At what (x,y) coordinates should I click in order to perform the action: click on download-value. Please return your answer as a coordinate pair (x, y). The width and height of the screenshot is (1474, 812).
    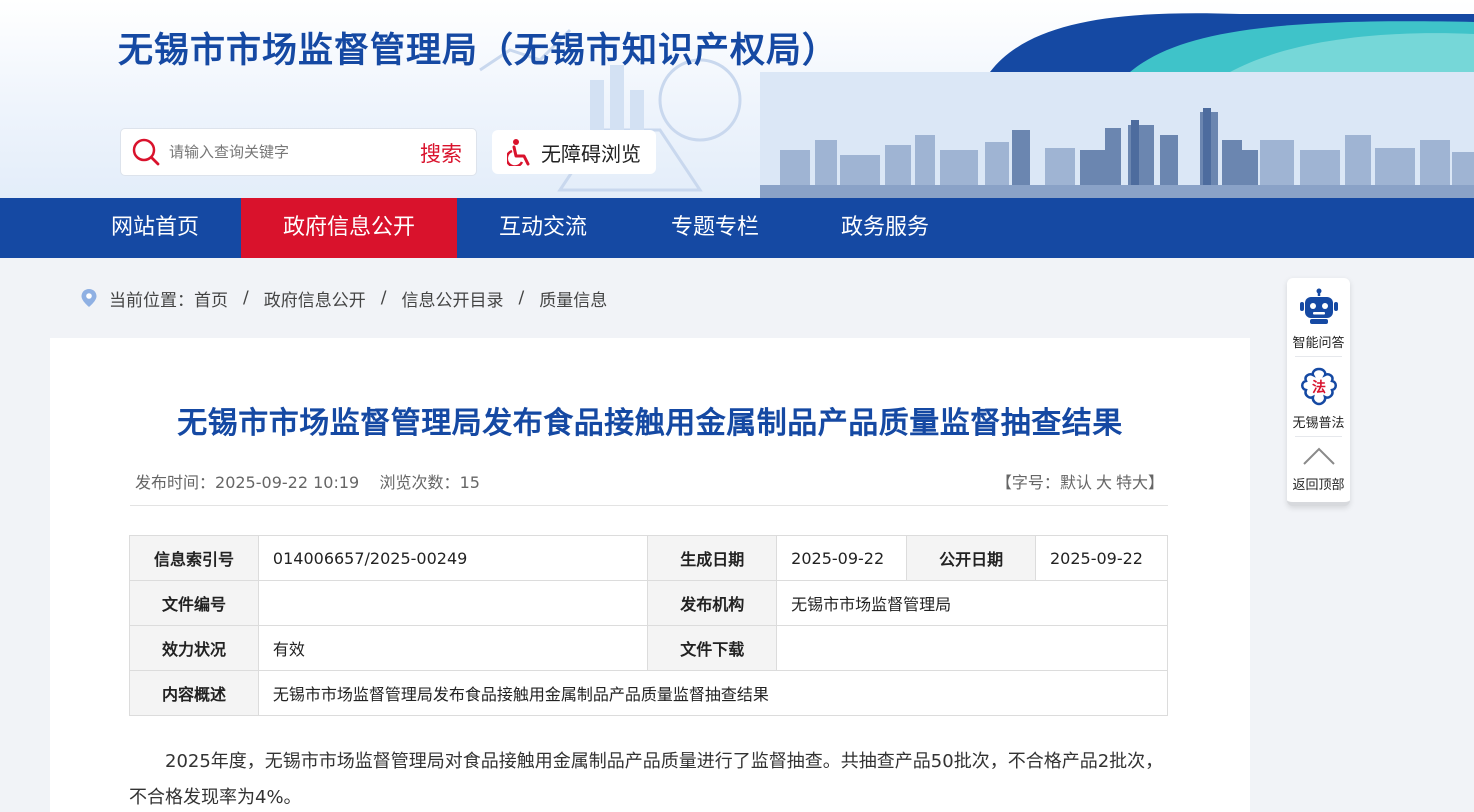
    Looking at the image, I should click on (972, 648).